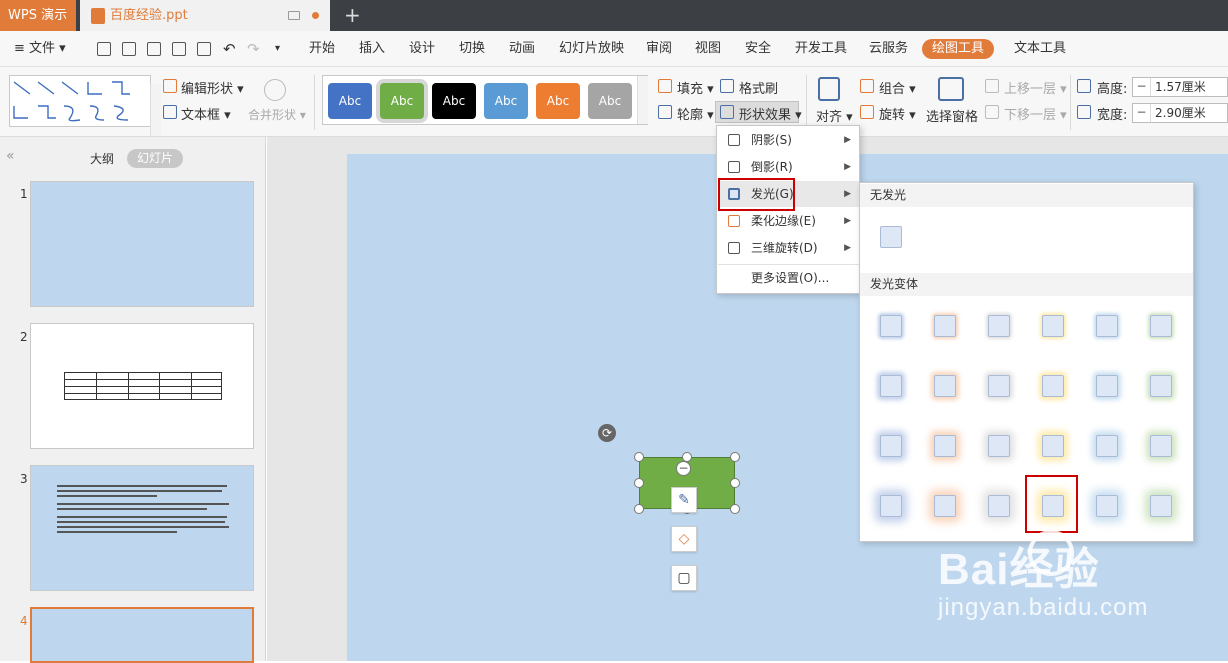  Describe the element at coordinates (695, 113) in the screenshot. I see `outline-button: 轮廓 ▾` at that location.